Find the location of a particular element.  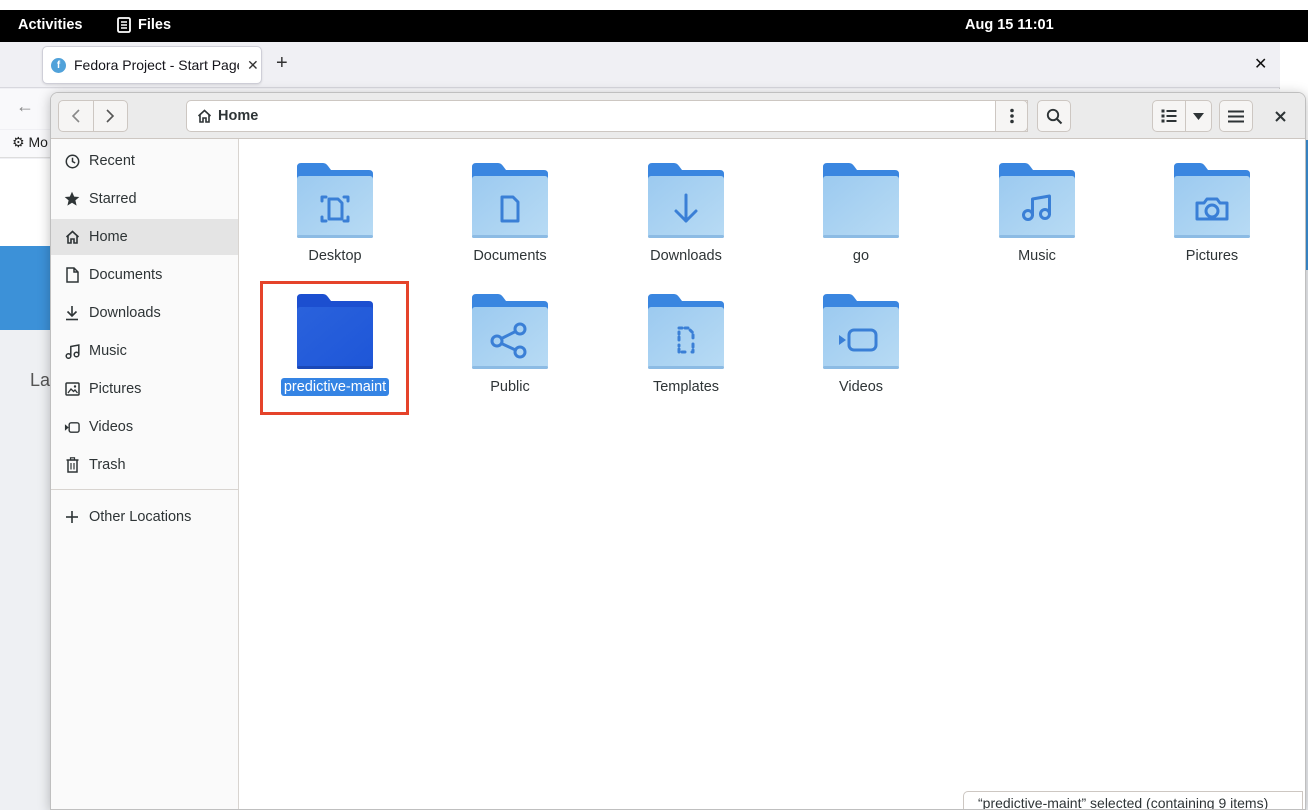

star-icon is located at coordinates (72, 199).